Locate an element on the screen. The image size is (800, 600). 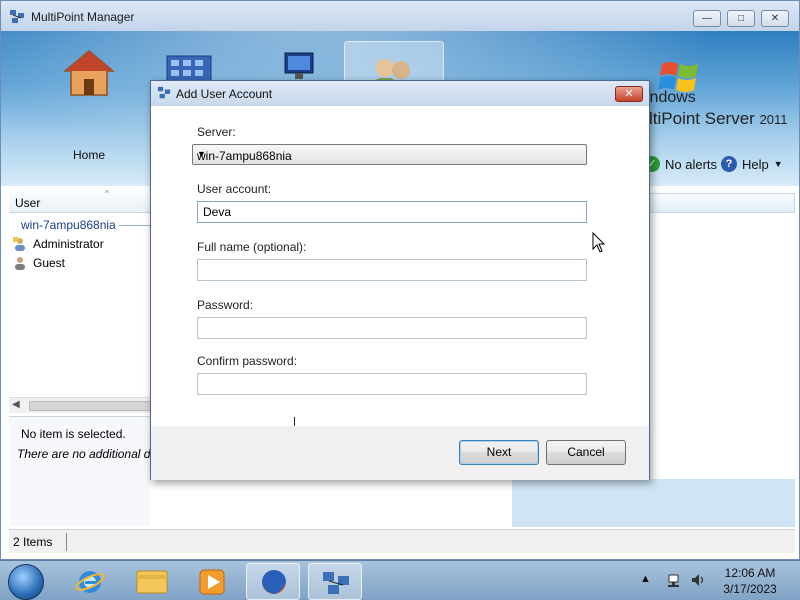
password-label: Password: is located at coordinates (225, 305).